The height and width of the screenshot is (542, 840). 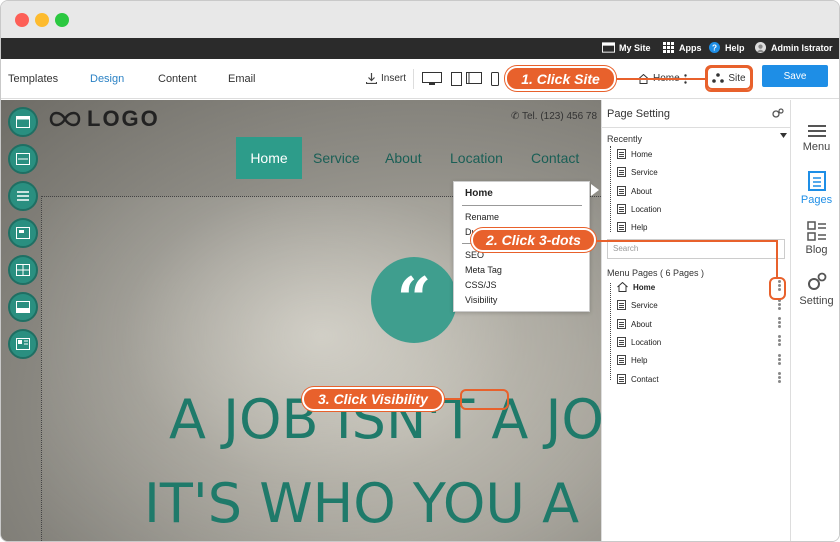 What do you see at coordinates (634, 154) in the screenshot?
I see `recent-page-item: Home` at bounding box center [634, 154].